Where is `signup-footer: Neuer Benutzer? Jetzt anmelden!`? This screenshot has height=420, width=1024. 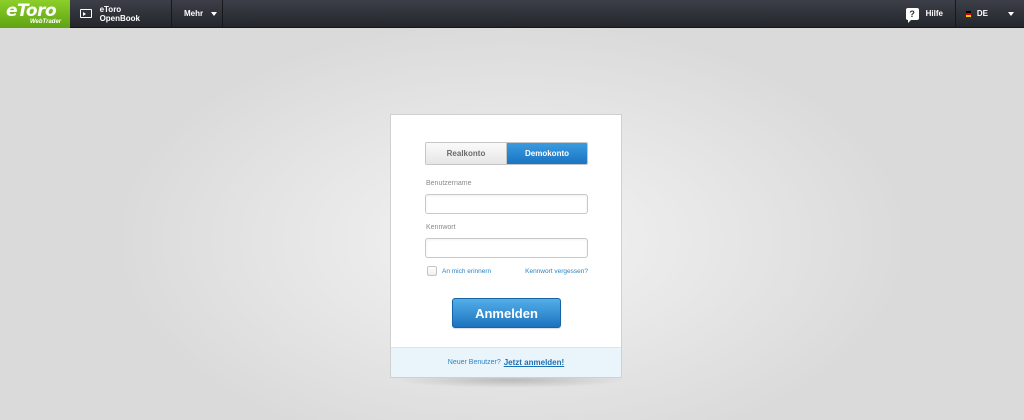
signup-footer: Neuer Benutzer? Jetzt anmelden! is located at coordinates (506, 362).